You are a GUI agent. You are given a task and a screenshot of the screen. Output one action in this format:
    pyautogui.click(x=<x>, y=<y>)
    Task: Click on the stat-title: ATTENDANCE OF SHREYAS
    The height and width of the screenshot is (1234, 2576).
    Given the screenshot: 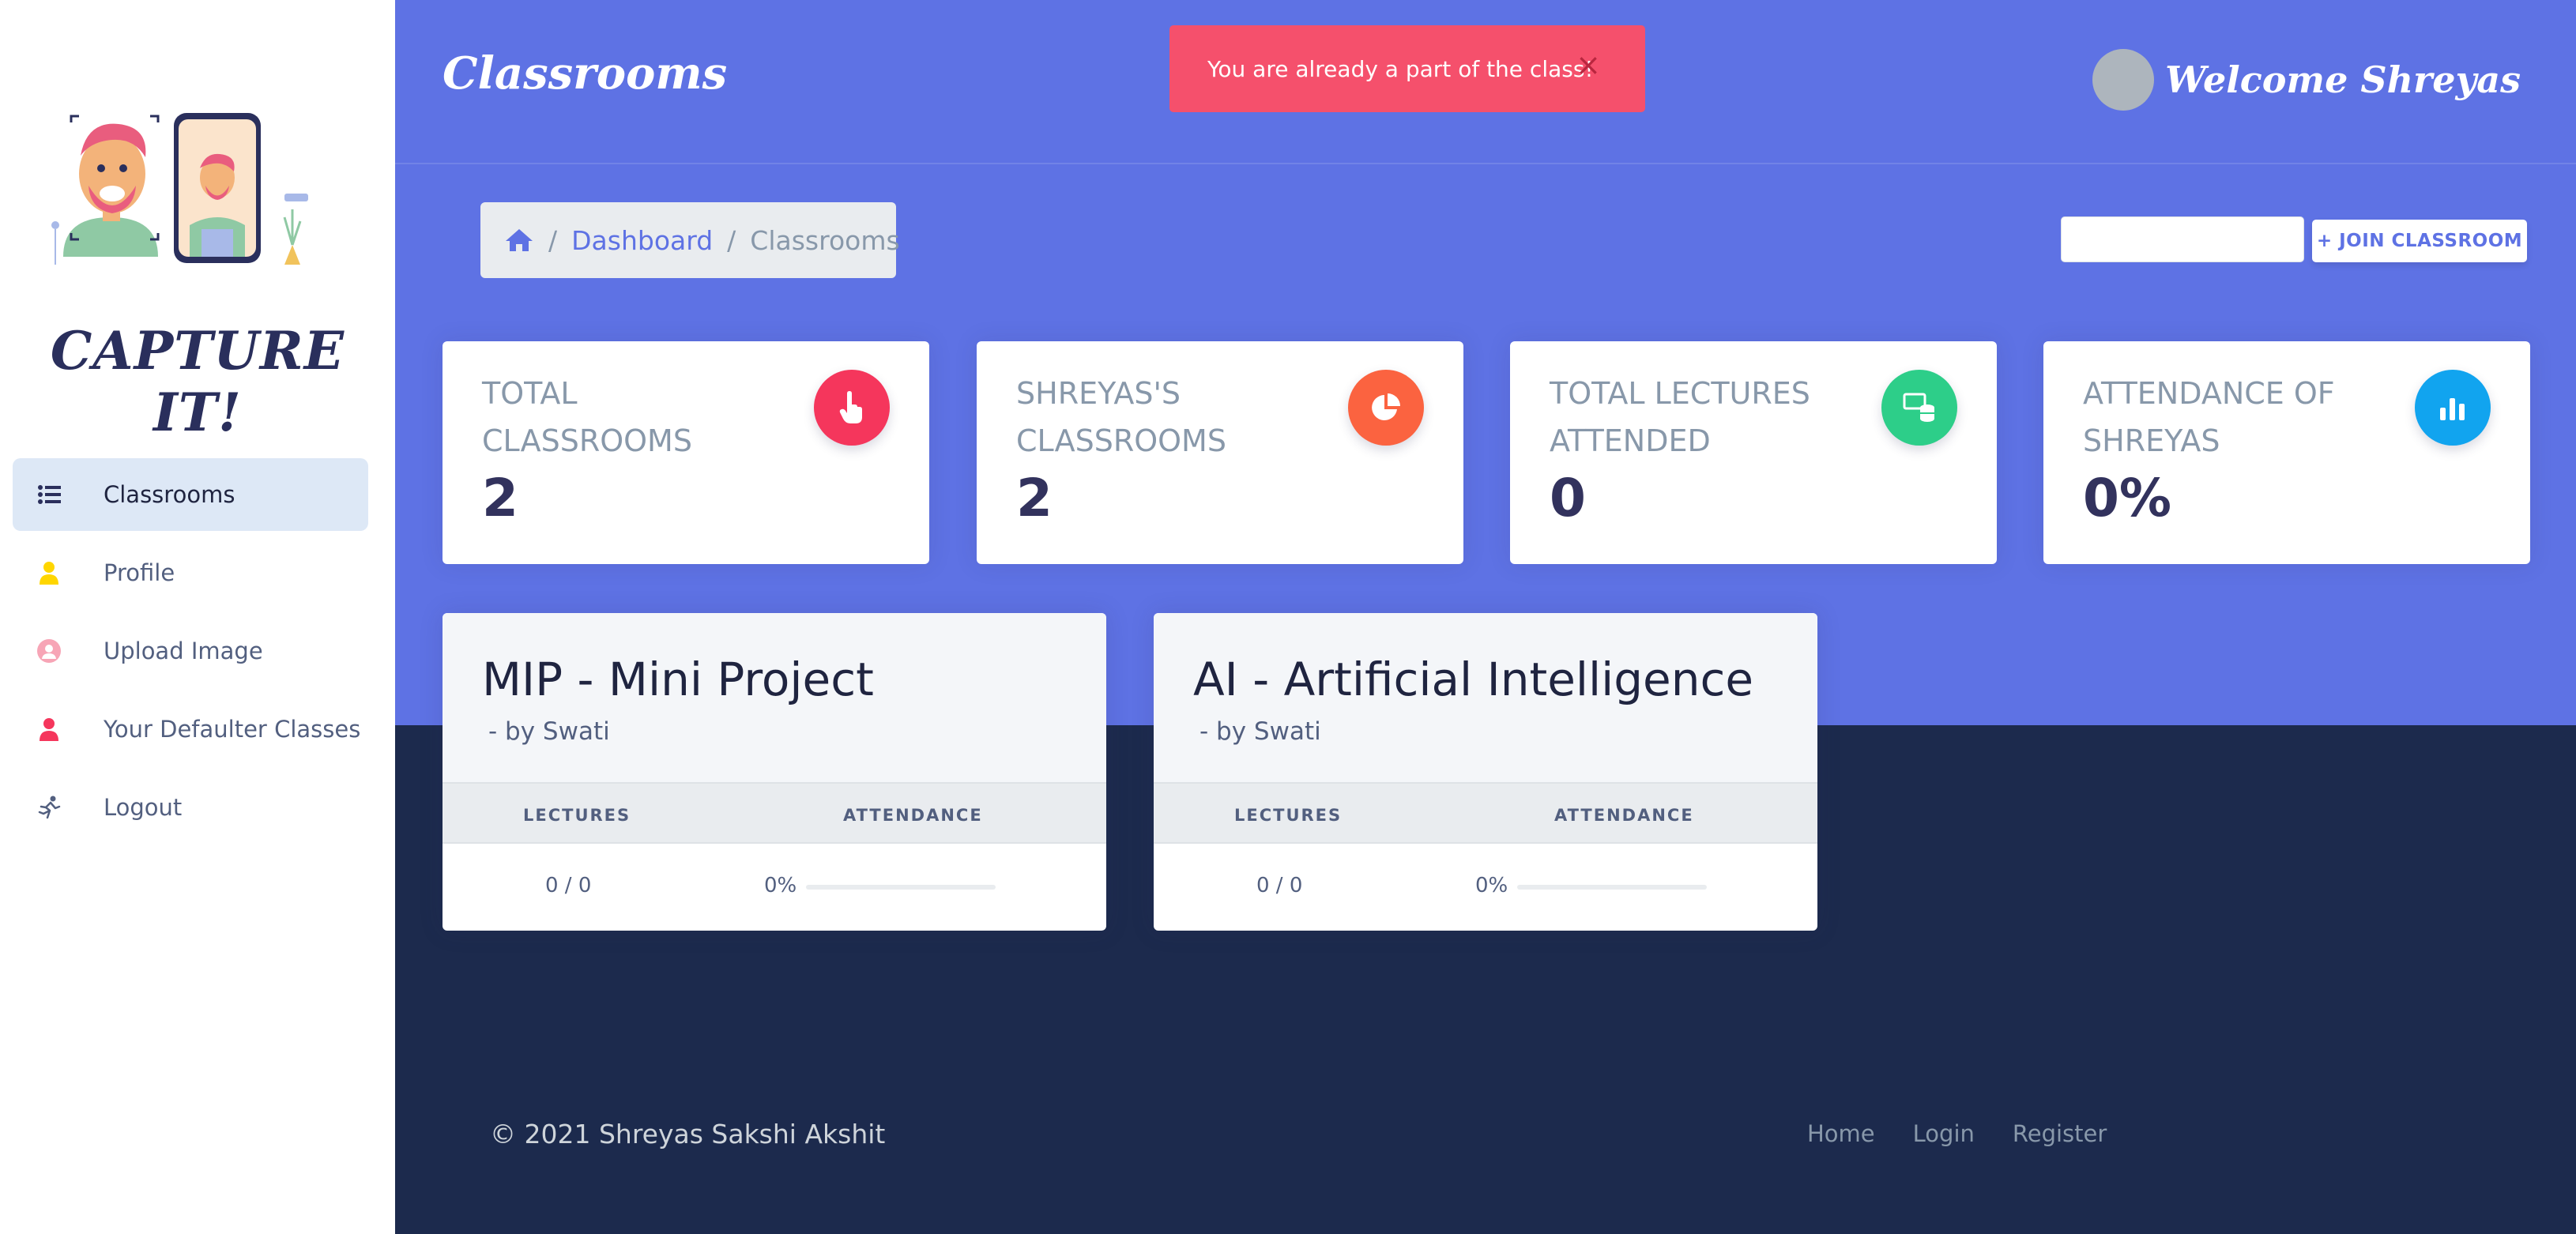 What is the action you would take?
    pyautogui.click(x=2209, y=417)
    